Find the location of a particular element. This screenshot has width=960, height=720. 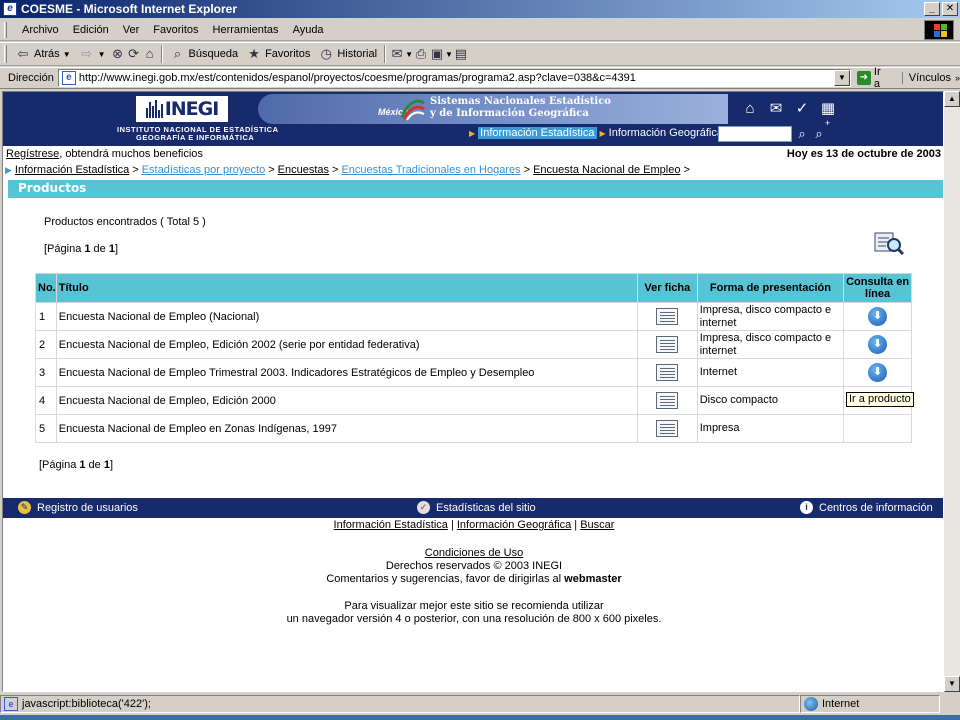

scroll-down-icon: ▼ is located at coordinates (952, 684).